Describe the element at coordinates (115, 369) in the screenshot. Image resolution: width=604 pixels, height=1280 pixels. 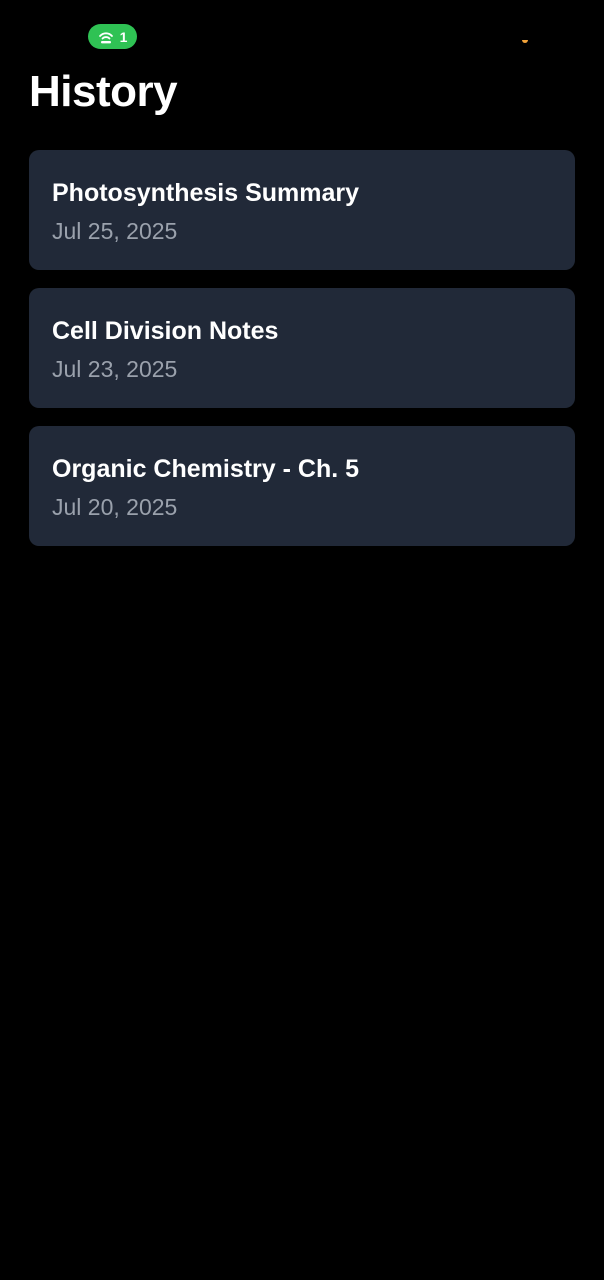
I see `history-item-date: Jul 23, 2025` at that location.